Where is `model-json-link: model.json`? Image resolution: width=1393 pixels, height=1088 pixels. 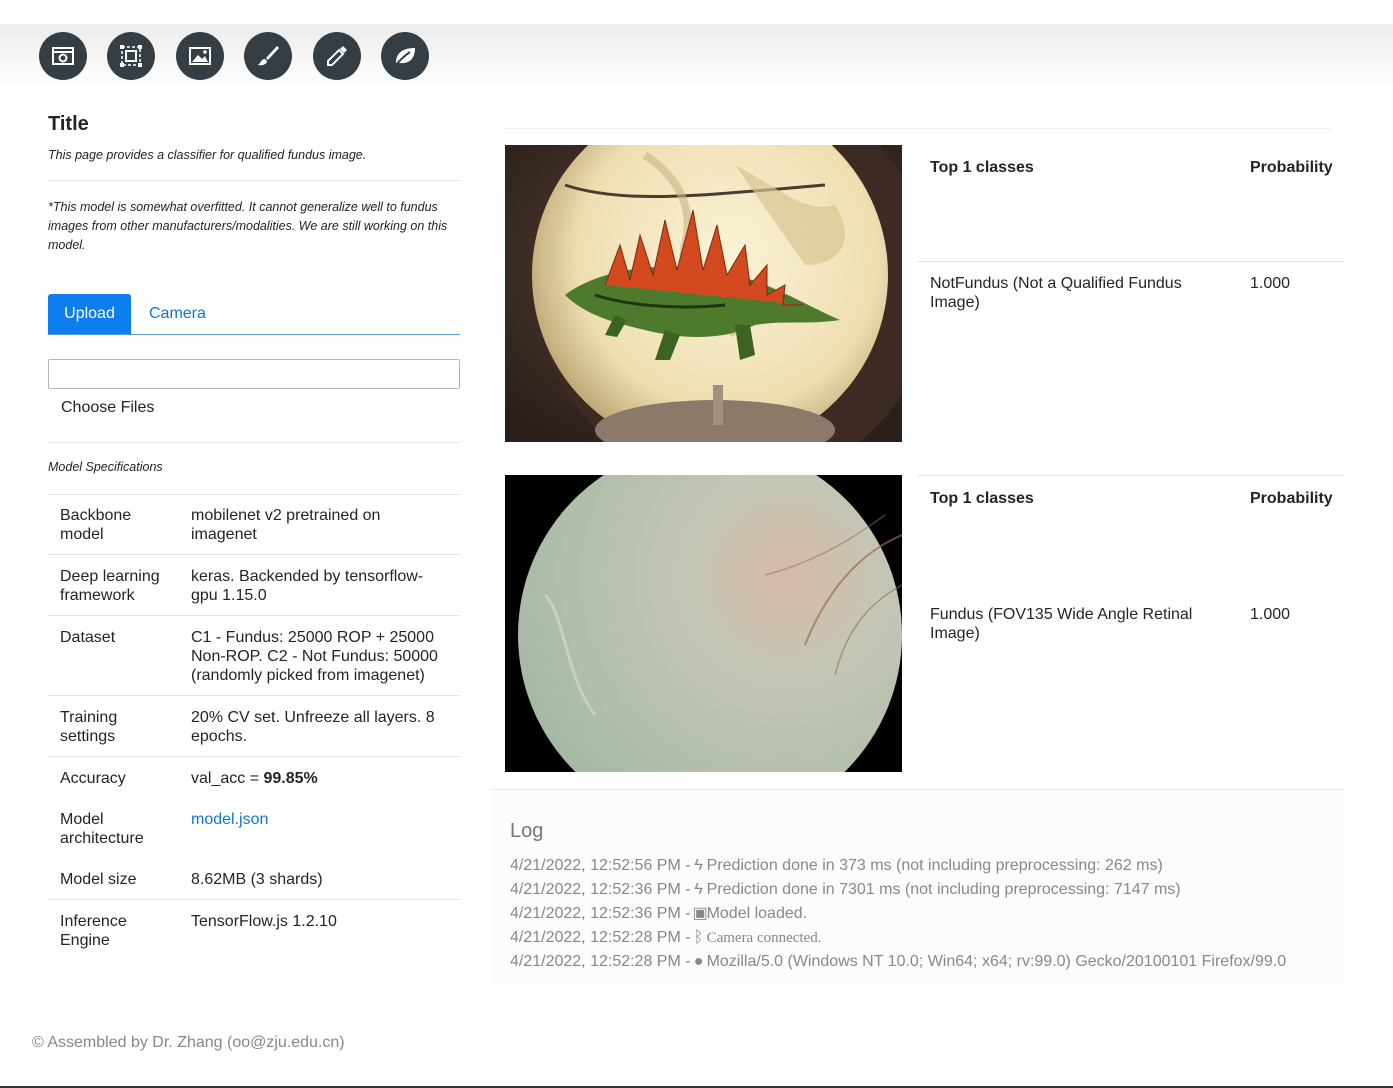 model-json-link: model.json is located at coordinates (229, 819).